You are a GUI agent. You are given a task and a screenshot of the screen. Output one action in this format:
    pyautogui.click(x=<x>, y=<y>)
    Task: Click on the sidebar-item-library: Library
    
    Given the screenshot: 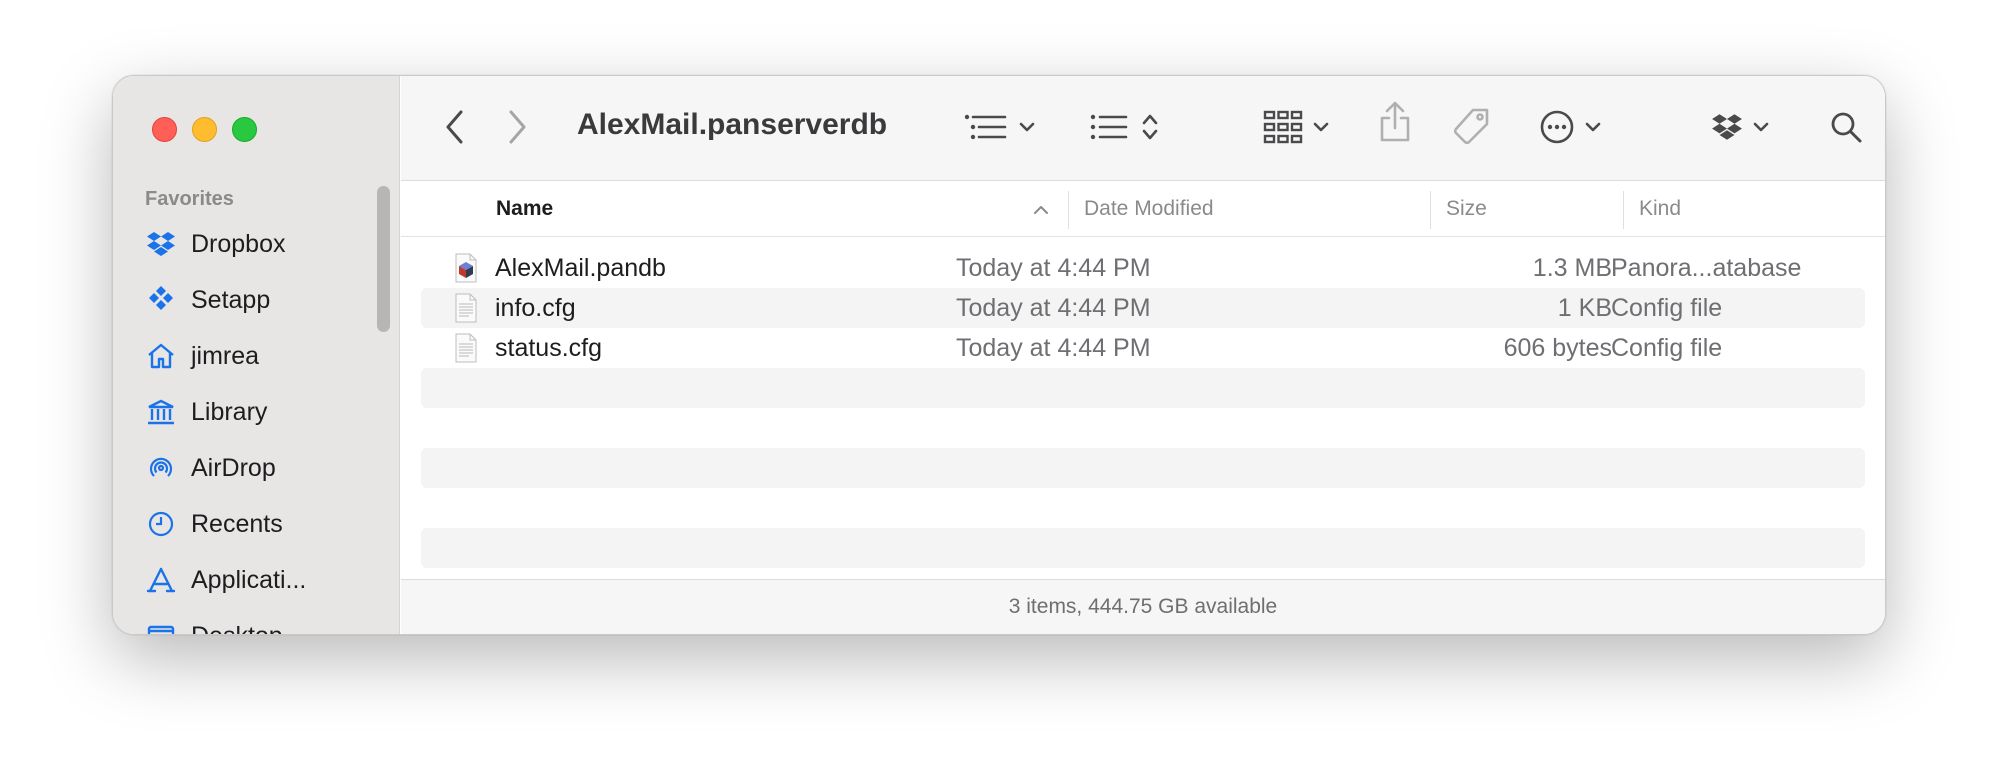 What is the action you would take?
    pyautogui.click(x=225, y=412)
    